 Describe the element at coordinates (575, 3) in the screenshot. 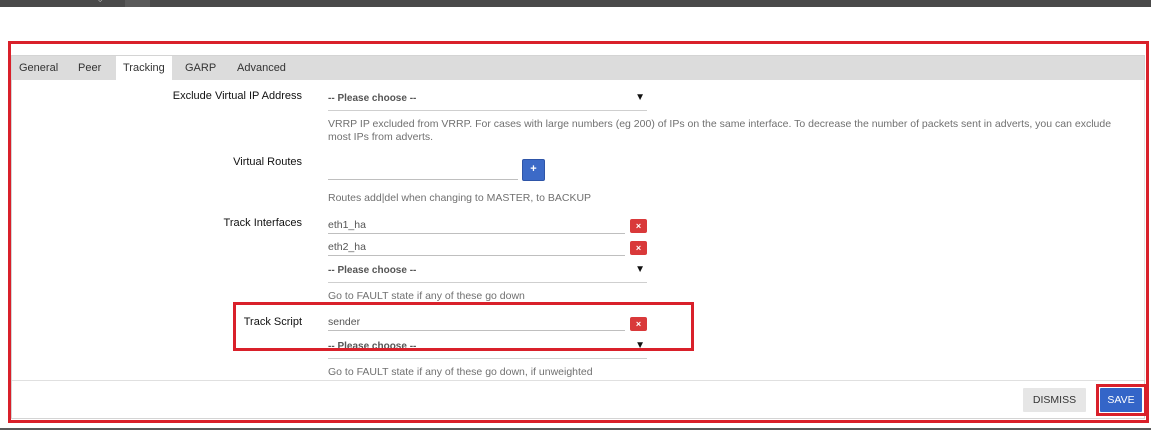

I see `app-top-bar: ⌵` at that location.